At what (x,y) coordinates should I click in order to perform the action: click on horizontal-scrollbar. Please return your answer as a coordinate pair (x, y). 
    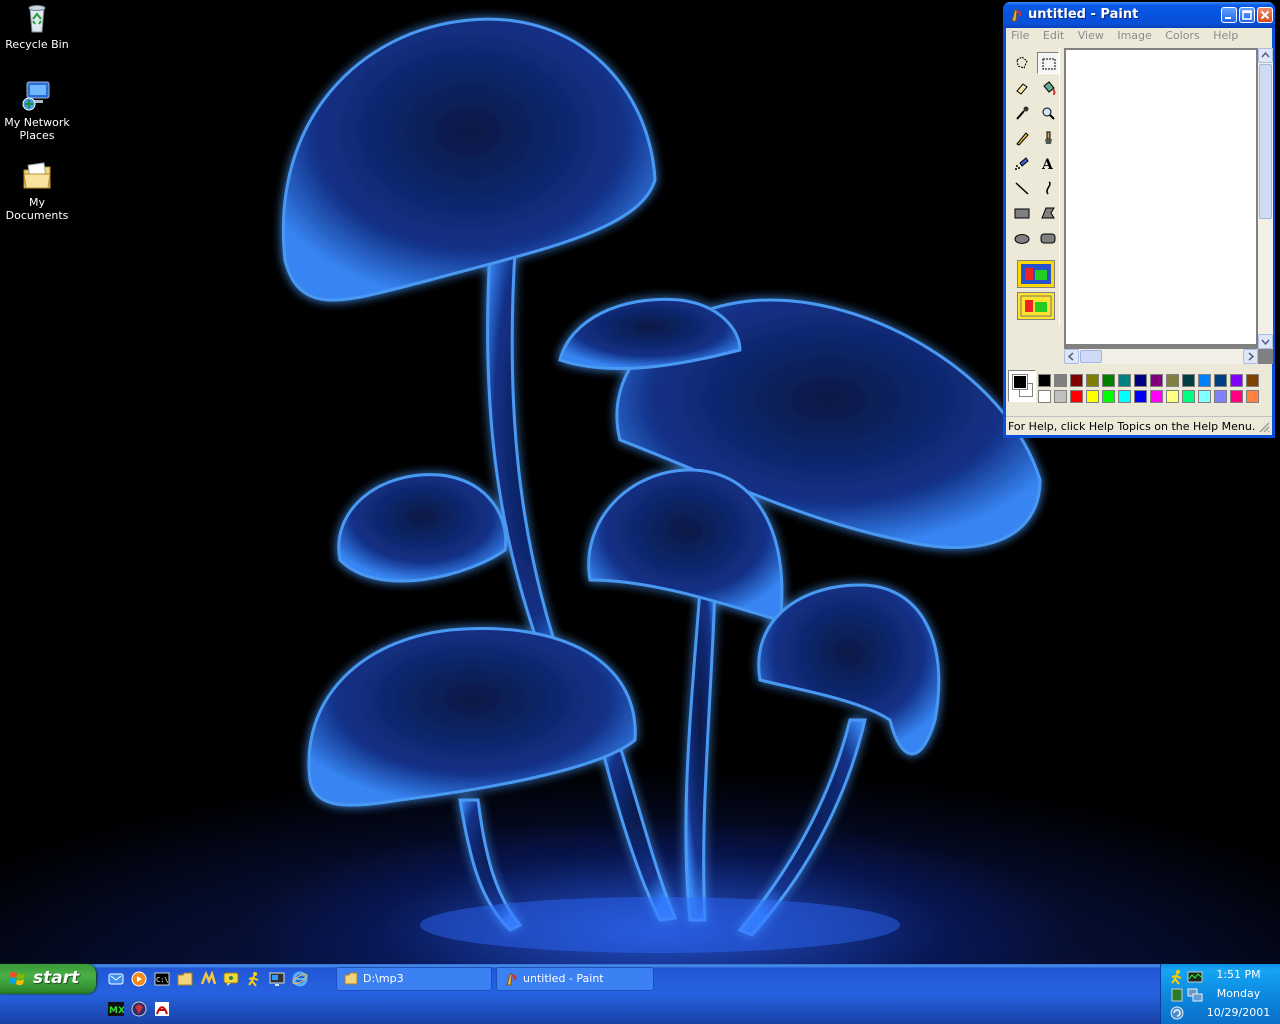
    Looking at the image, I should click on (1161, 356).